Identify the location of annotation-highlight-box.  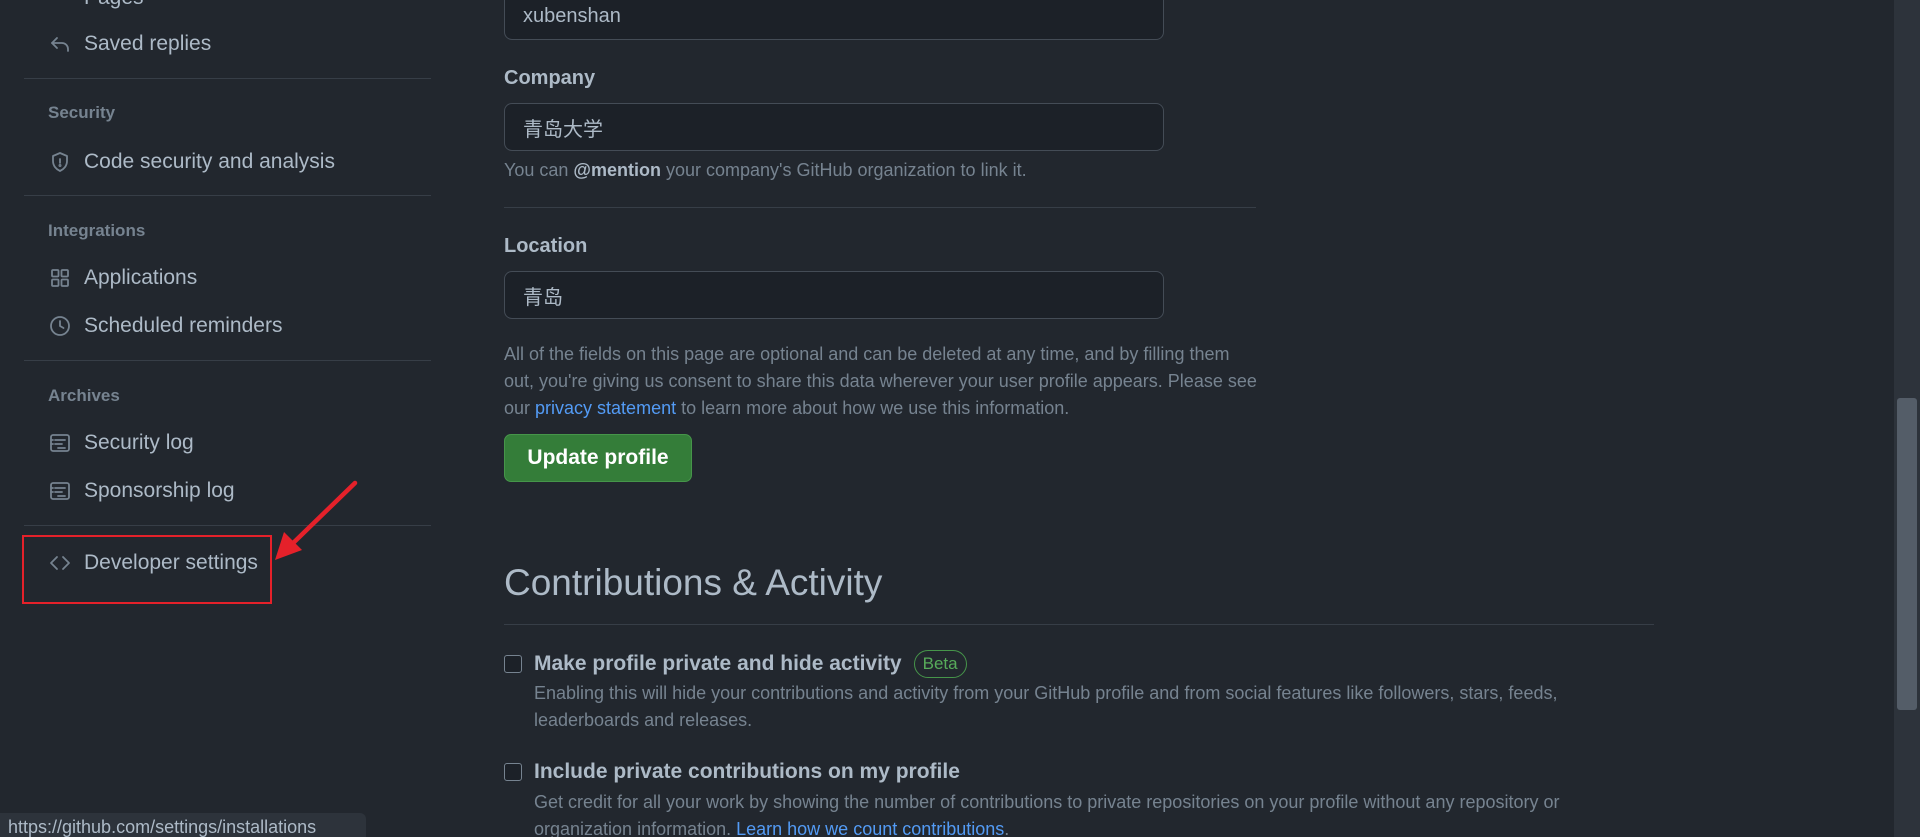
(147, 569).